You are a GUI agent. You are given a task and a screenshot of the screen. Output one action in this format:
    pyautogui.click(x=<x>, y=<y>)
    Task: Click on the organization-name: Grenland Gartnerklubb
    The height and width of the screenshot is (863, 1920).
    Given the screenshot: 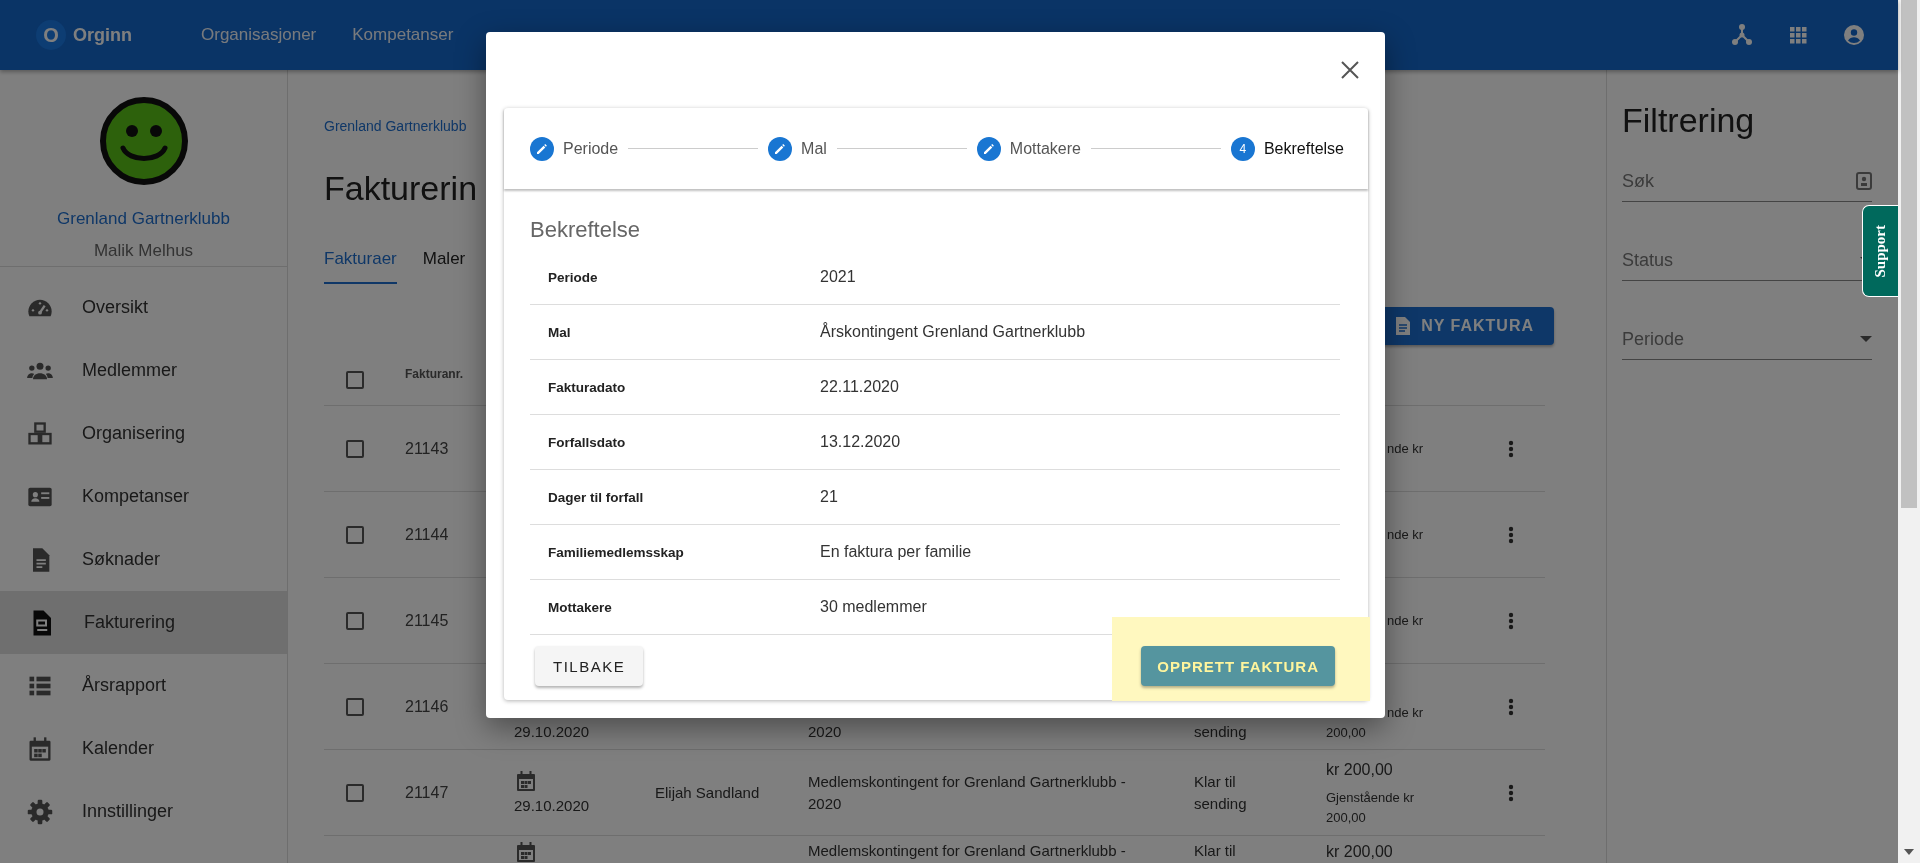 What is the action you would take?
    pyautogui.click(x=143, y=219)
    